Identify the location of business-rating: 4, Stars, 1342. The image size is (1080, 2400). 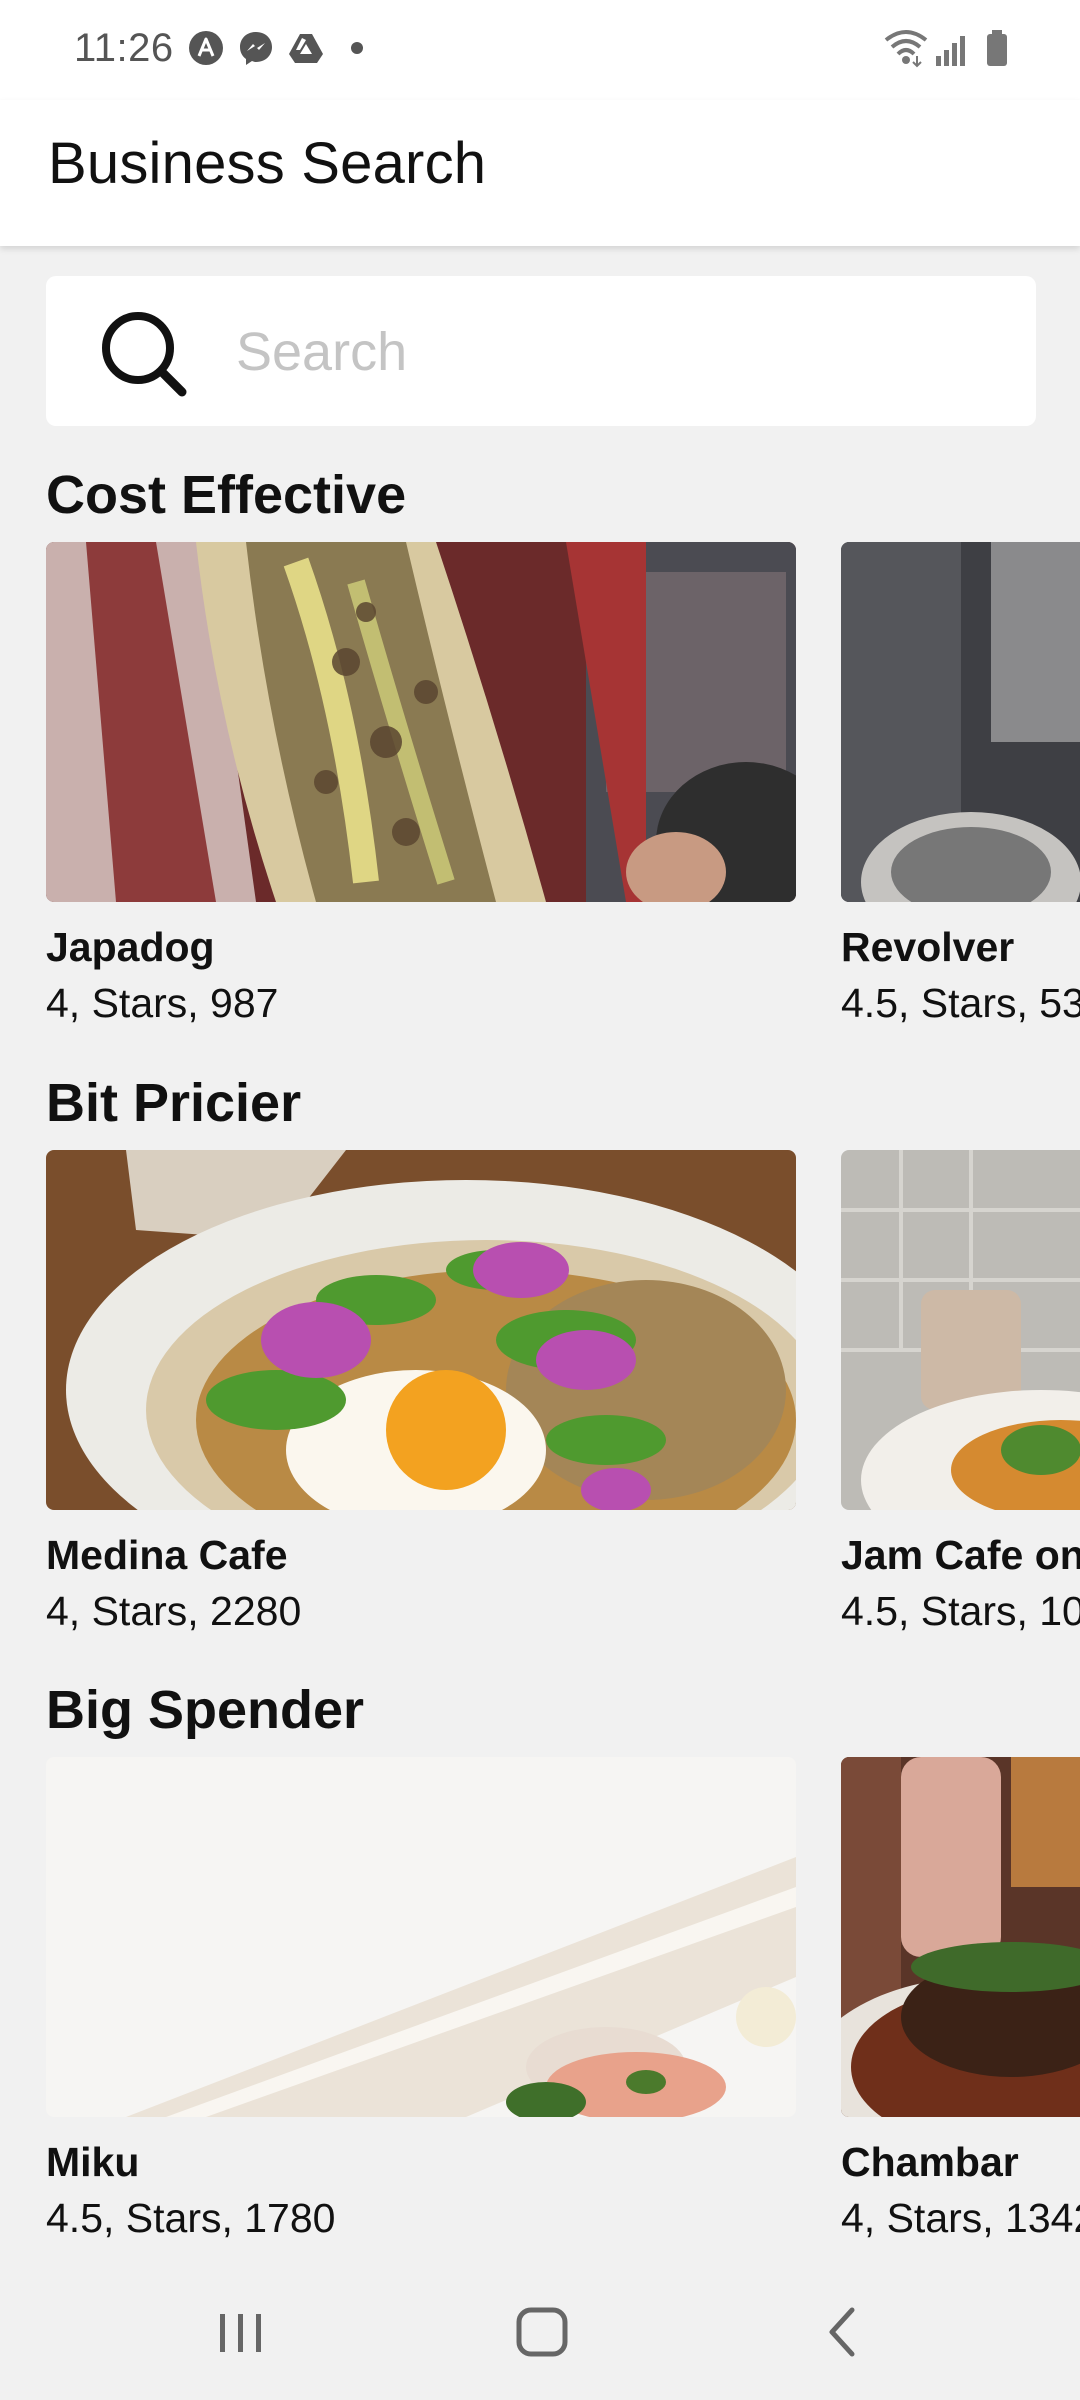
(960, 2218).